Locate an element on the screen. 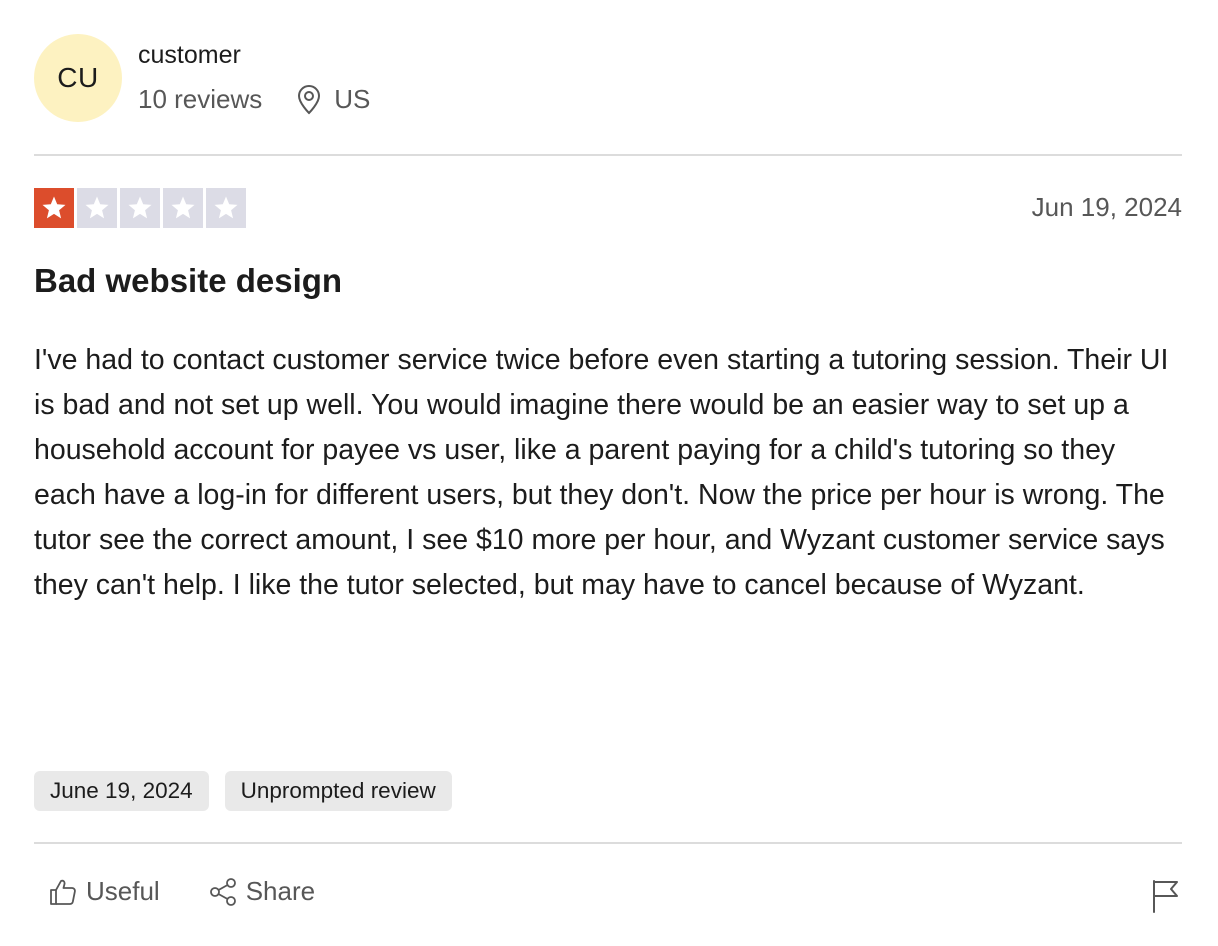  avatar: CU is located at coordinates (78, 78).